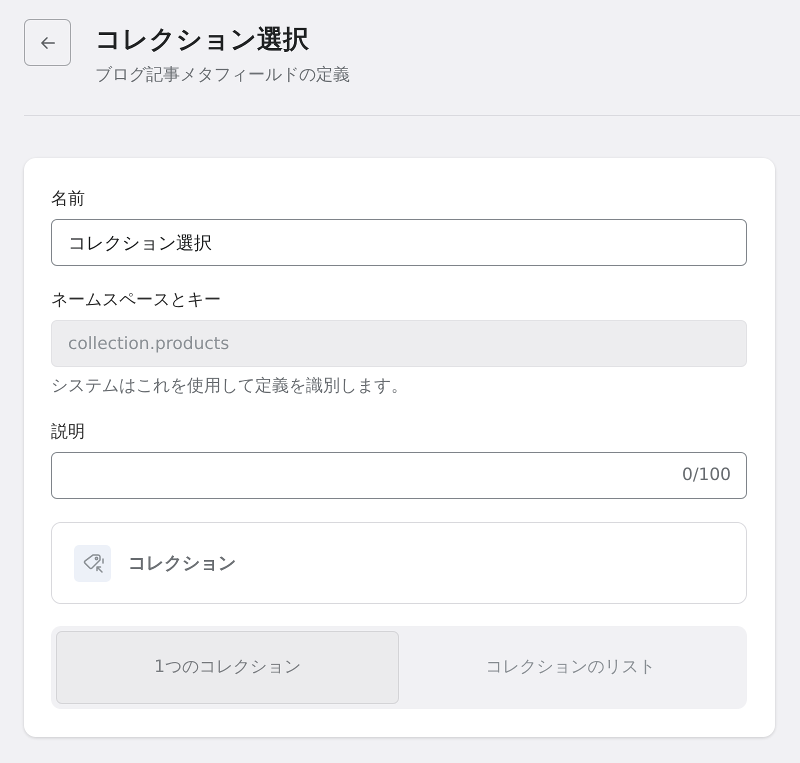 The image size is (800, 763). What do you see at coordinates (570, 667) in the screenshot?
I see `option-tab: コレクションのリスト` at bounding box center [570, 667].